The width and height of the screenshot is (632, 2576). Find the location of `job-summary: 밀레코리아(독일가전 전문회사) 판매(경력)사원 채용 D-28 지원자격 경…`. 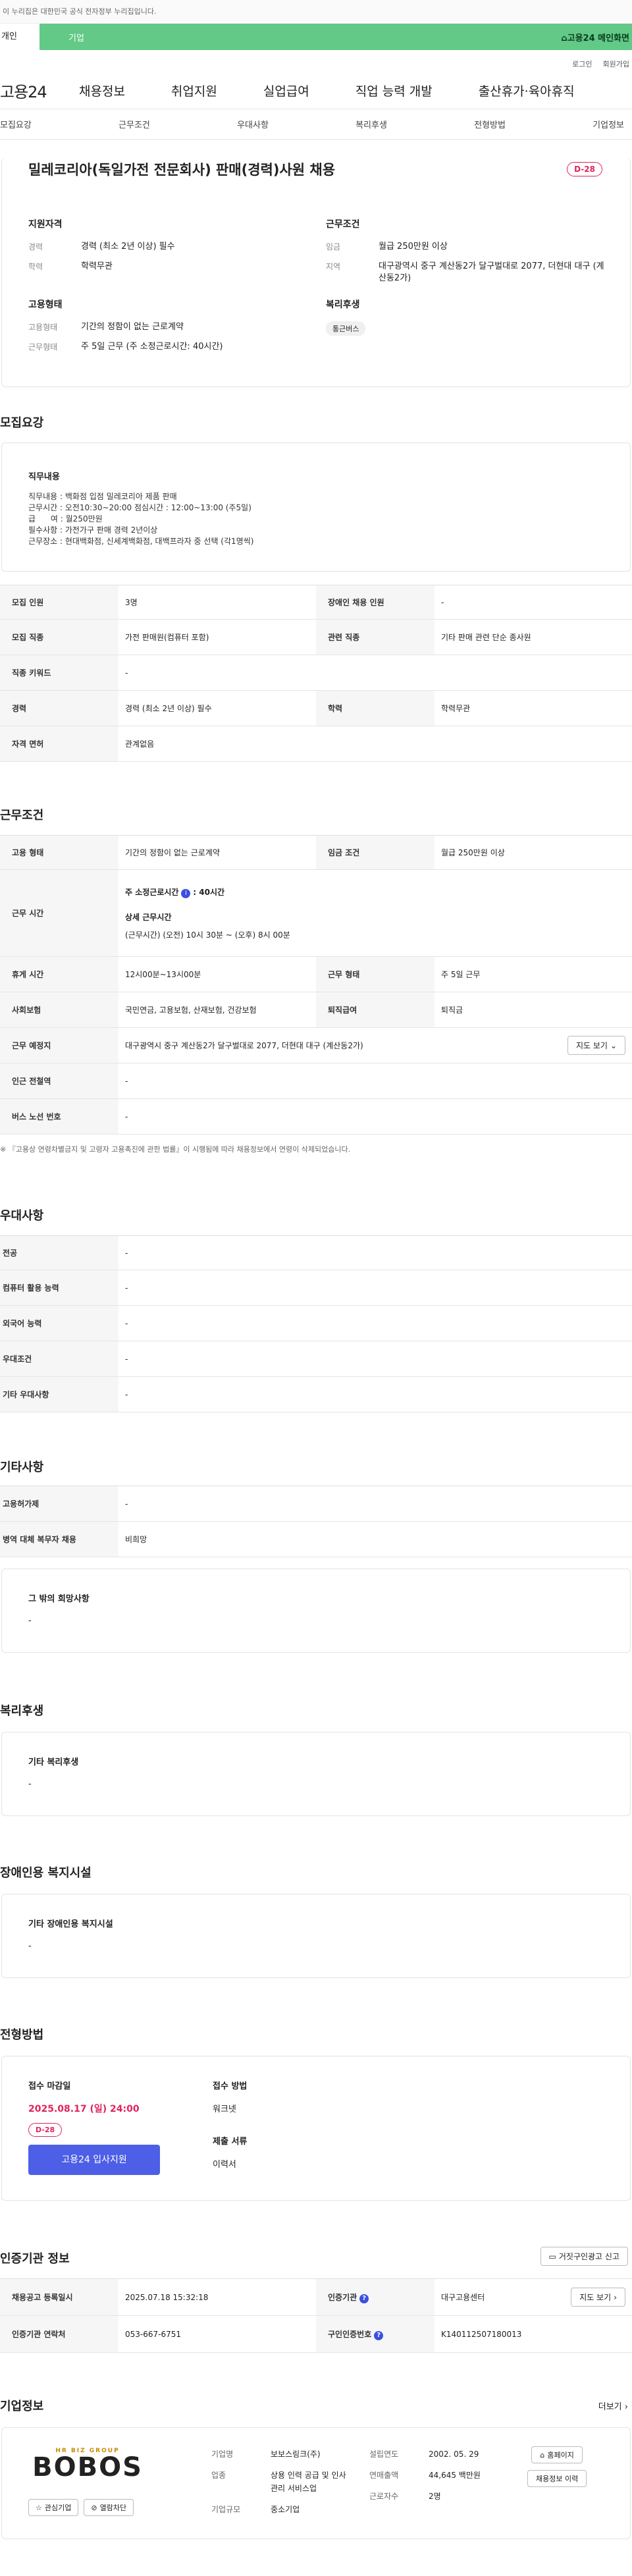

job-summary: 밀레코리아(독일가전 전문회사) 판매(경력)사원 채용 D-28 지원자격 경… is located at coordinates (316, 272).